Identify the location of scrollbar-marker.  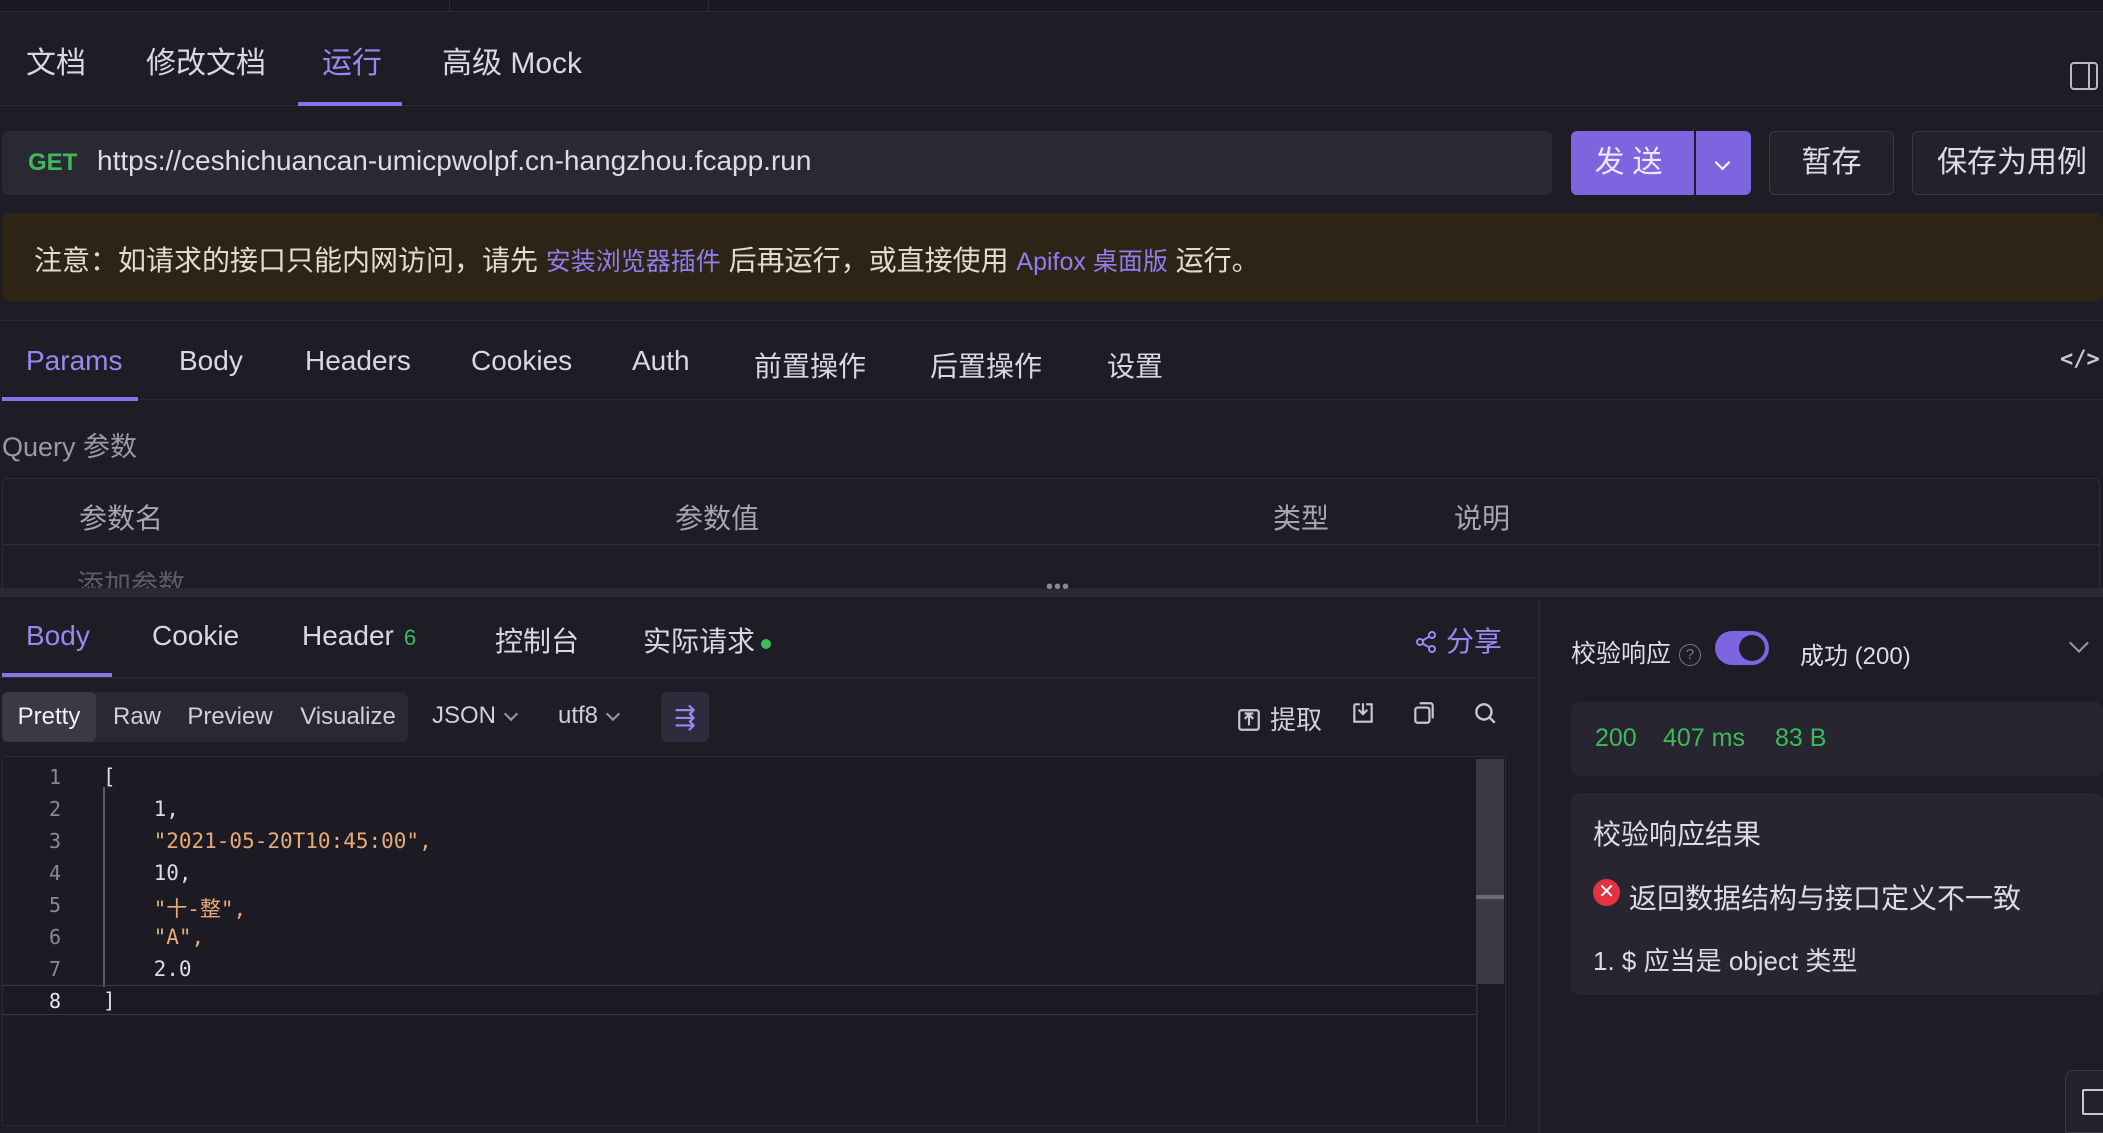
(1490, 897).